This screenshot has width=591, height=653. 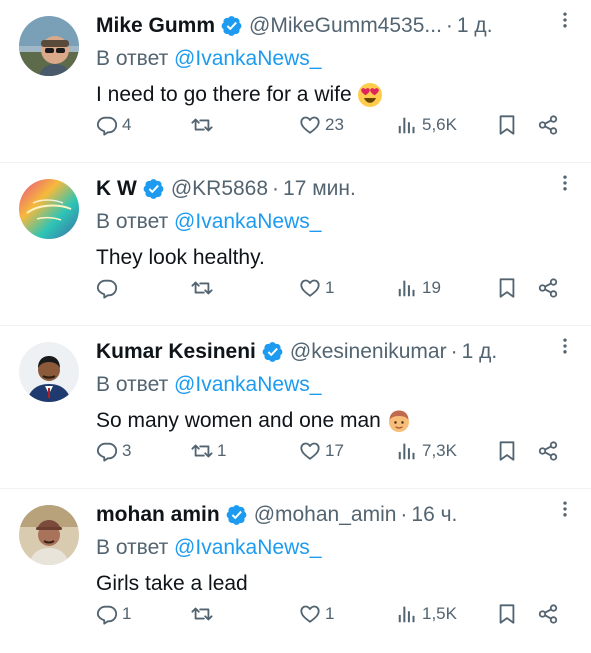 What do you see at coordinates (109, 288) in the screenshot?
I see `reply-button` at bounding box center [109, 288].